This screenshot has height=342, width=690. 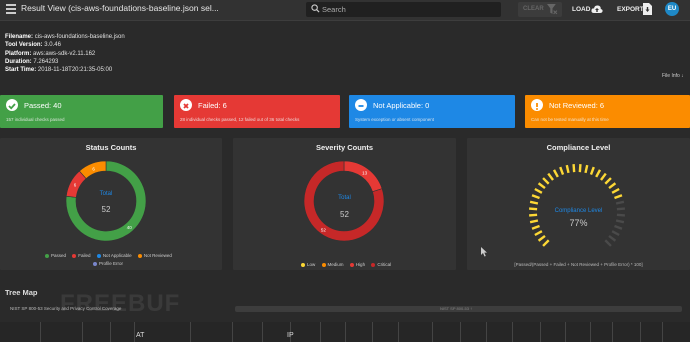 I want to click on meta-row: Platform: aws:aws-sdk-v2.11.162, so click(x=65, y=54).